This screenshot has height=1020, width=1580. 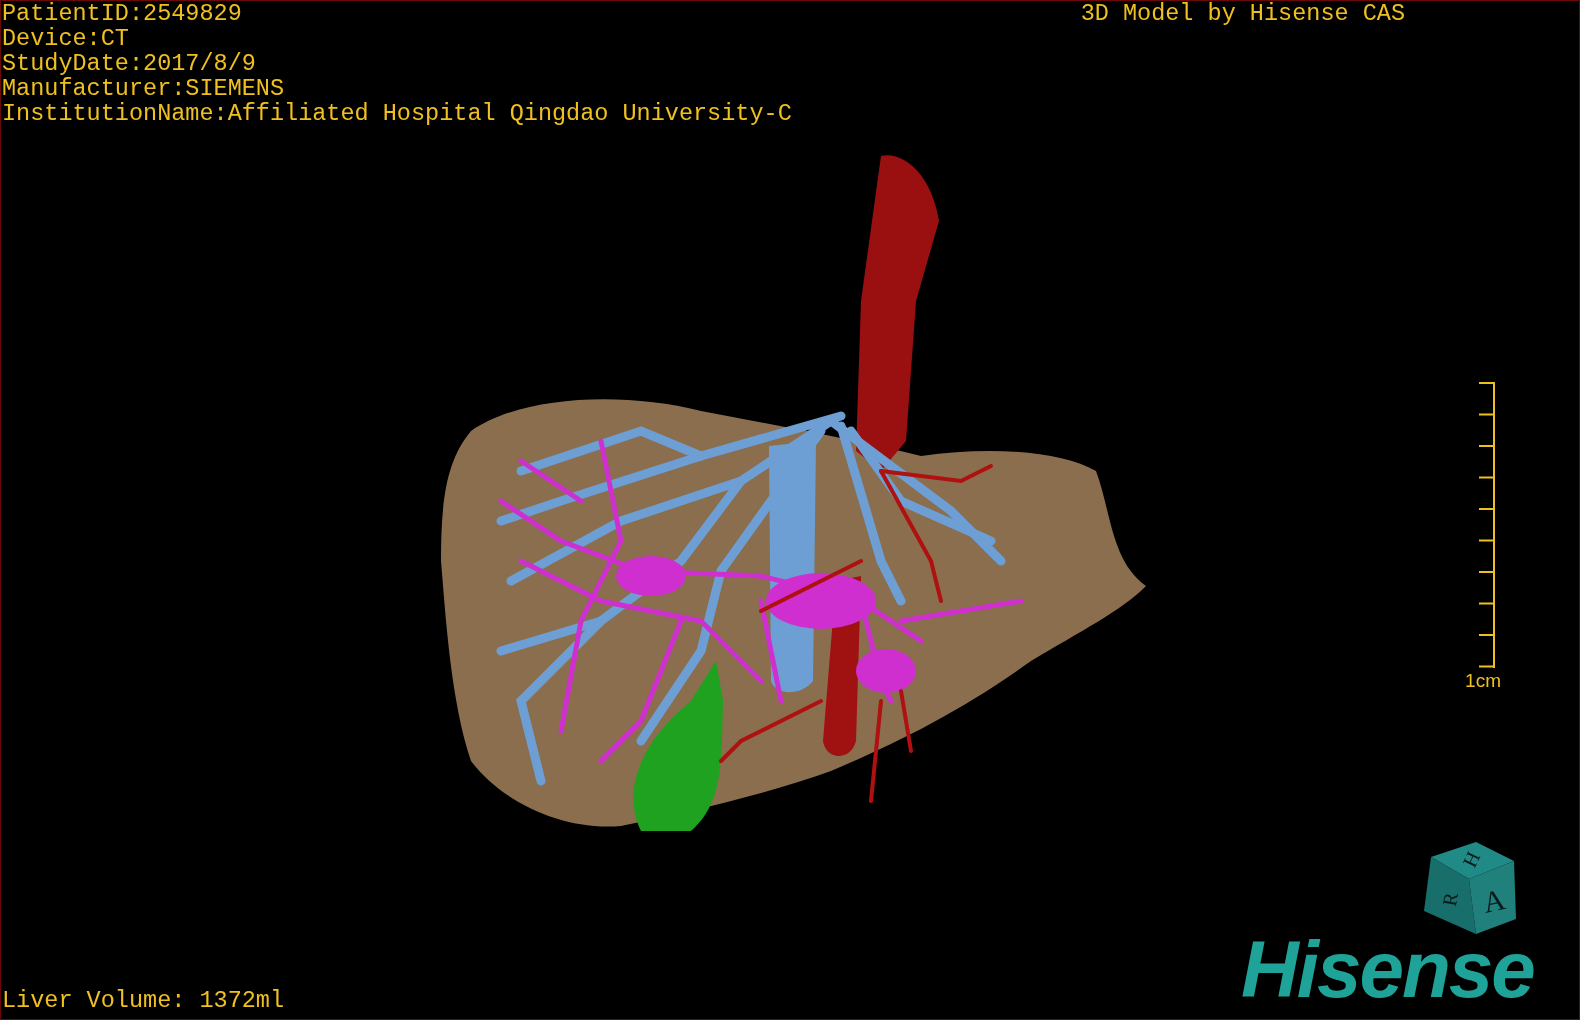 What do you see at coordinates (66, 38) in the screenshot?
I see `study-info-text: Device:CT` at bounding box center [66, 38].